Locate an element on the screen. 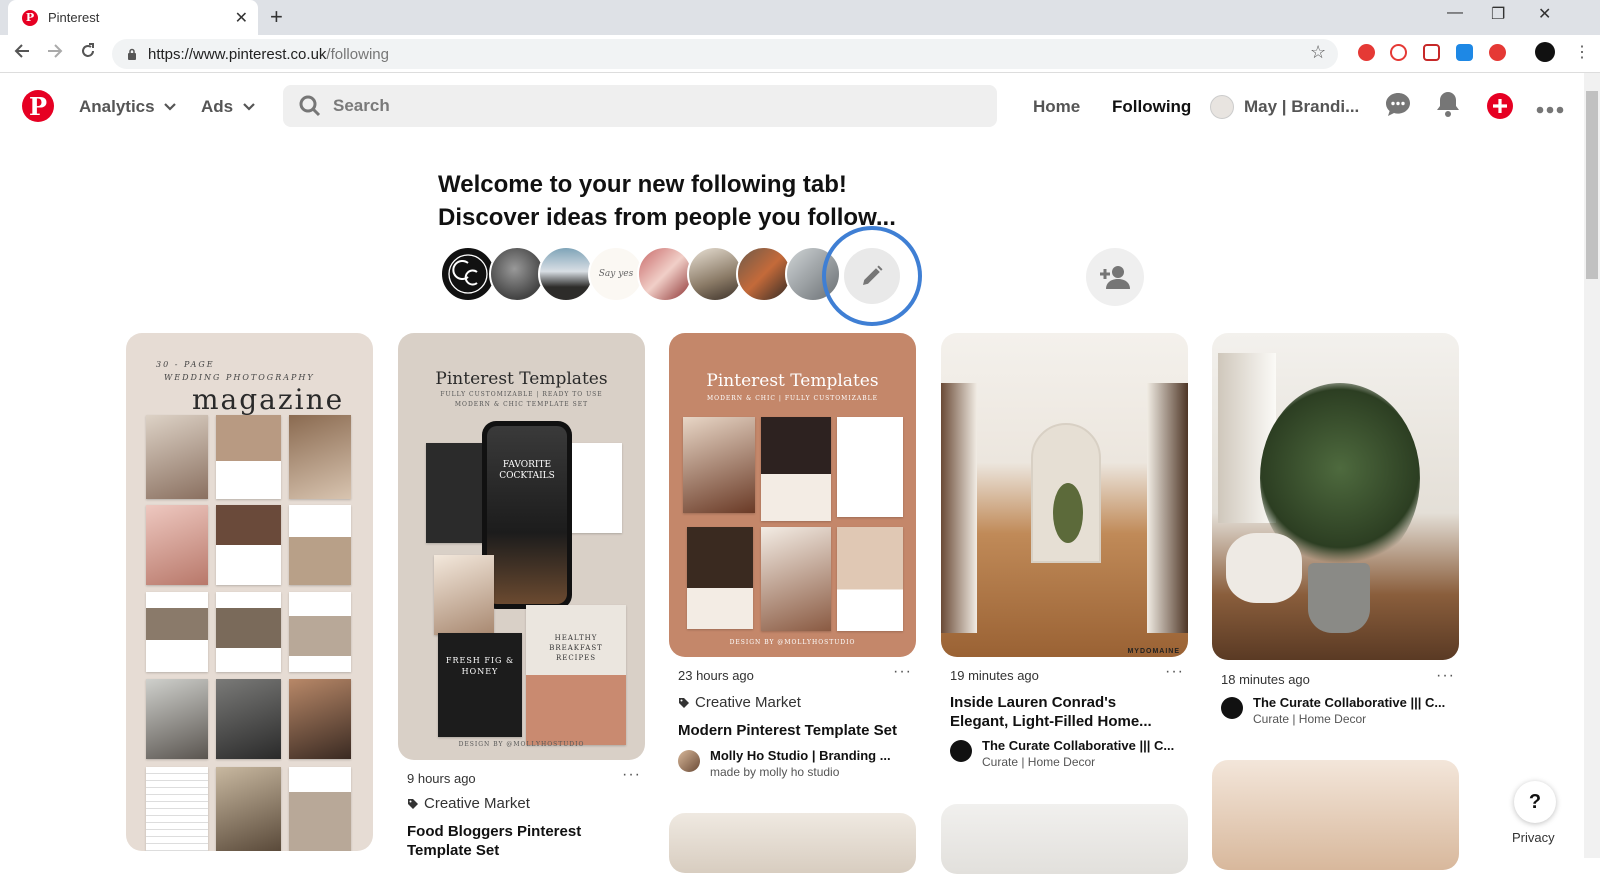 The height and width of the screenshot is (874, 1600). extension-adblock-icon is located at coordinates (1366, 52).